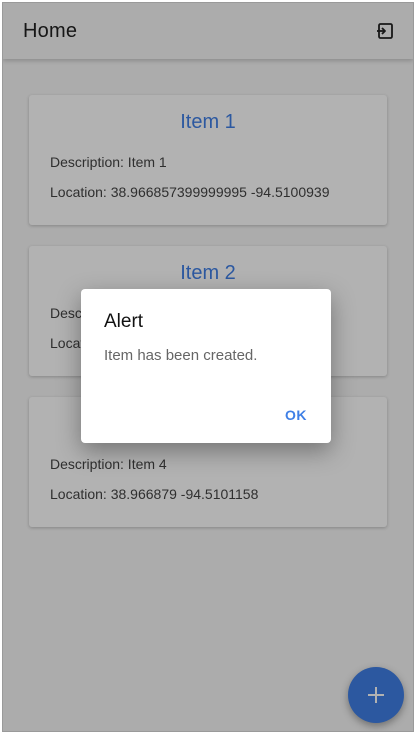 The height and width of the screenshot is (734, 416). Describe the element at coordinates (206, 366) in the screenshot. I see `alert-dialog: Alert Item has been created. OK` at that location.